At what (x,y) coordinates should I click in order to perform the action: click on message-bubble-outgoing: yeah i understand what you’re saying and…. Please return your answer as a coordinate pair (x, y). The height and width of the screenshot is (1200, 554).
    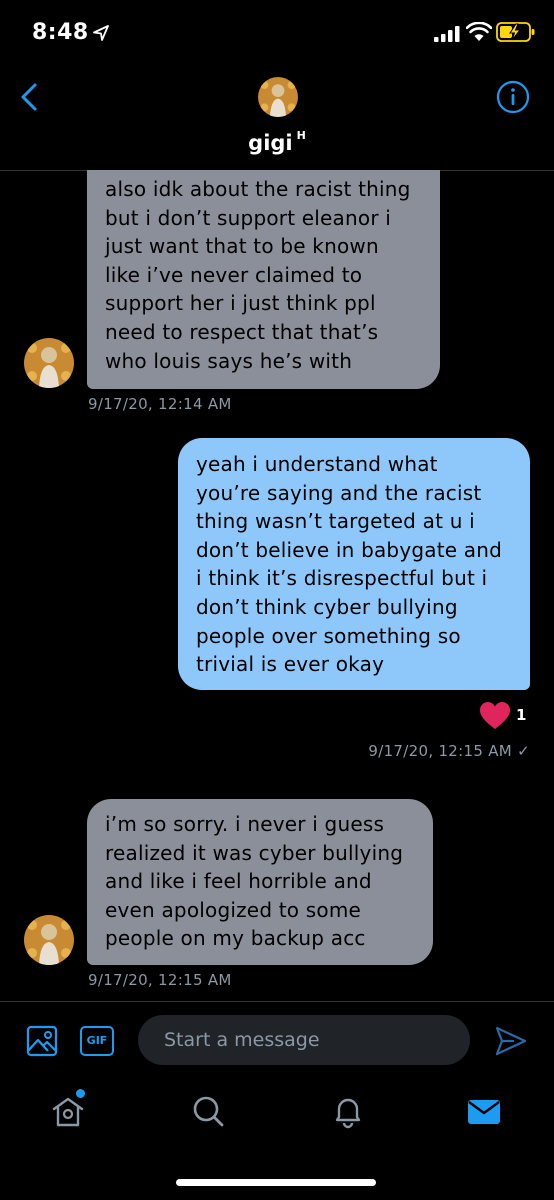
    Looking at the image, I should click on (354, 564).